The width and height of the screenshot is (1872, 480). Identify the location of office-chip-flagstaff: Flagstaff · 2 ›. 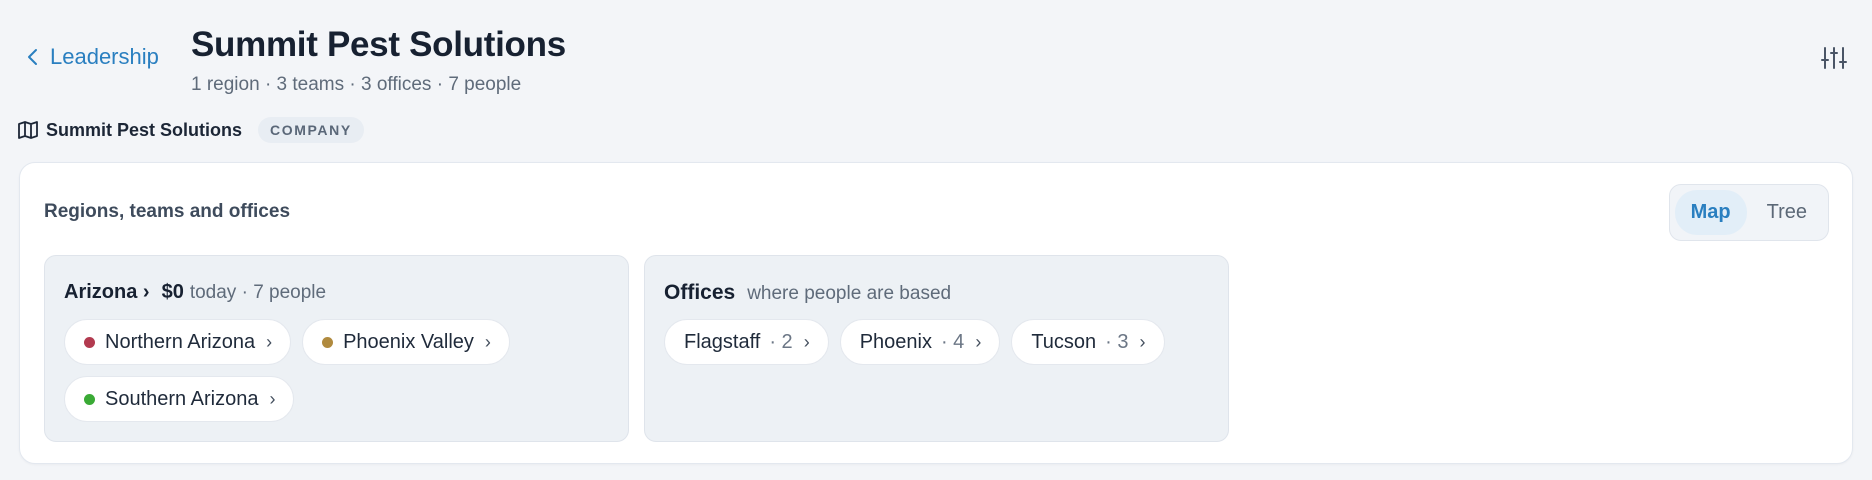
(746, 342).